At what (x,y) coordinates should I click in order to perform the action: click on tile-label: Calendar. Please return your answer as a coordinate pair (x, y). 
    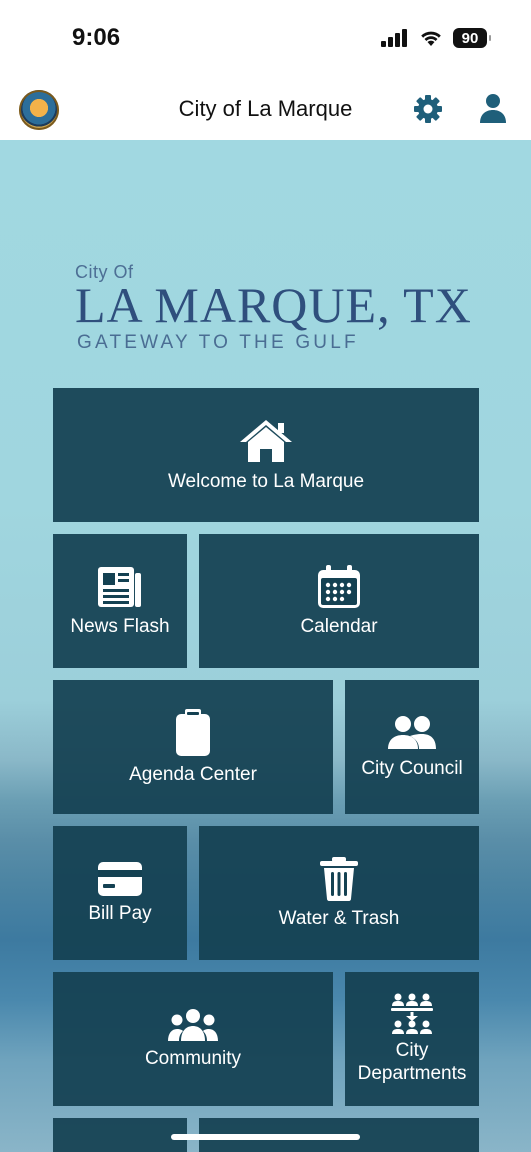
    Looking at the image, I should click on (339, 626).